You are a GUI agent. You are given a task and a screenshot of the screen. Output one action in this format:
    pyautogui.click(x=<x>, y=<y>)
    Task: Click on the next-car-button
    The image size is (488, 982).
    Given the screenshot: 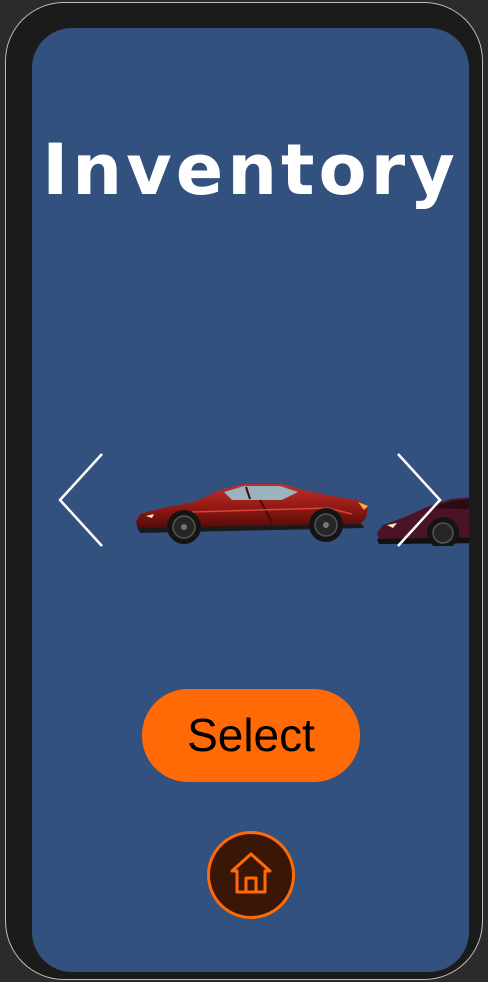 What is the action you would take?
    pyautogui.click(x=419, y=501)
    